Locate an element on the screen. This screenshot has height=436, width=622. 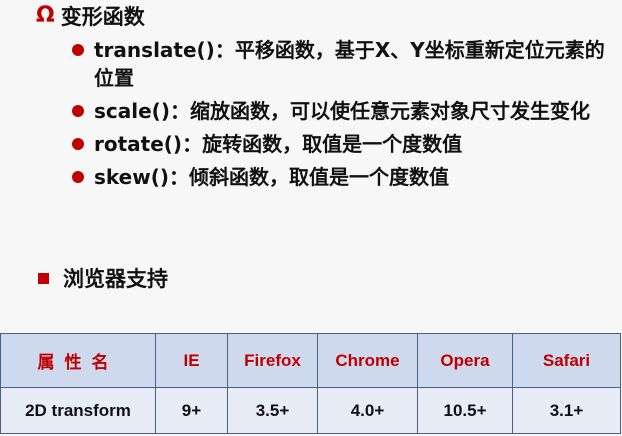
table-header-chrome: Chrome is located at coordinates (367, 360).